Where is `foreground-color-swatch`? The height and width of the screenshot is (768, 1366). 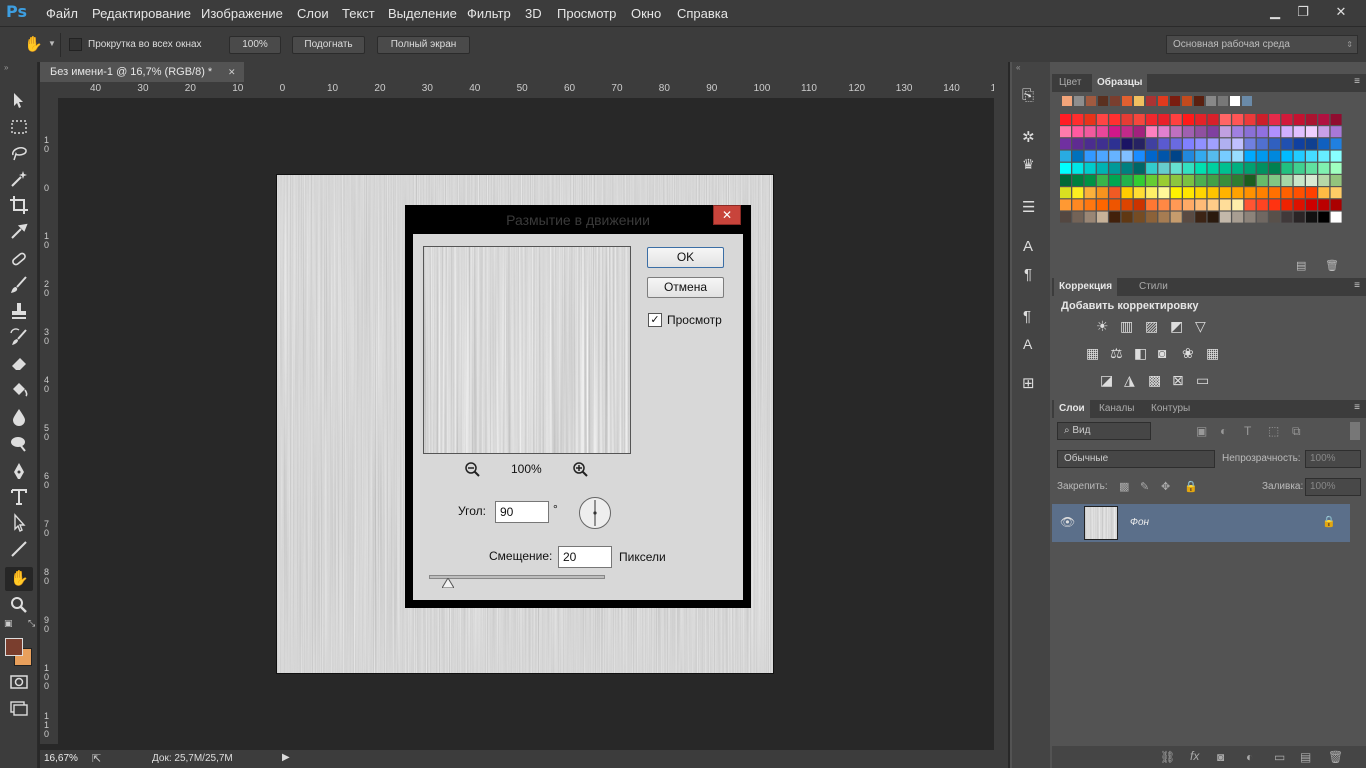 foreground-color-swatch is located at coordinates (14, 647).